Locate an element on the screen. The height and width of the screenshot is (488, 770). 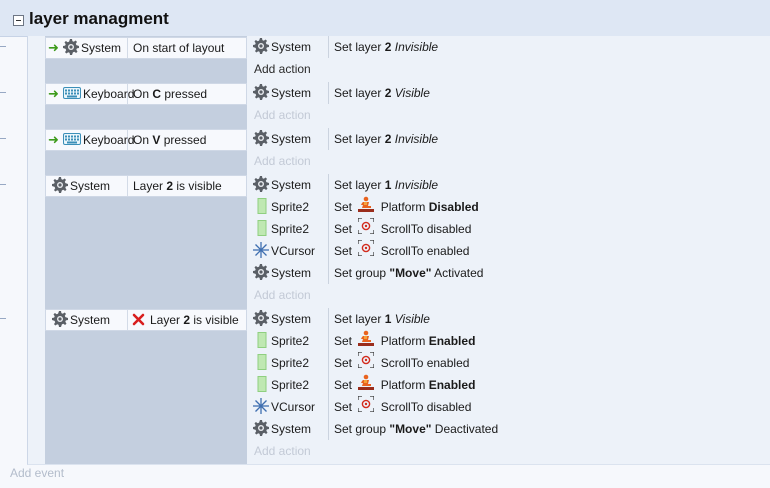
action-text: Set layer 2 Visible is located at coordinates (382, 93).